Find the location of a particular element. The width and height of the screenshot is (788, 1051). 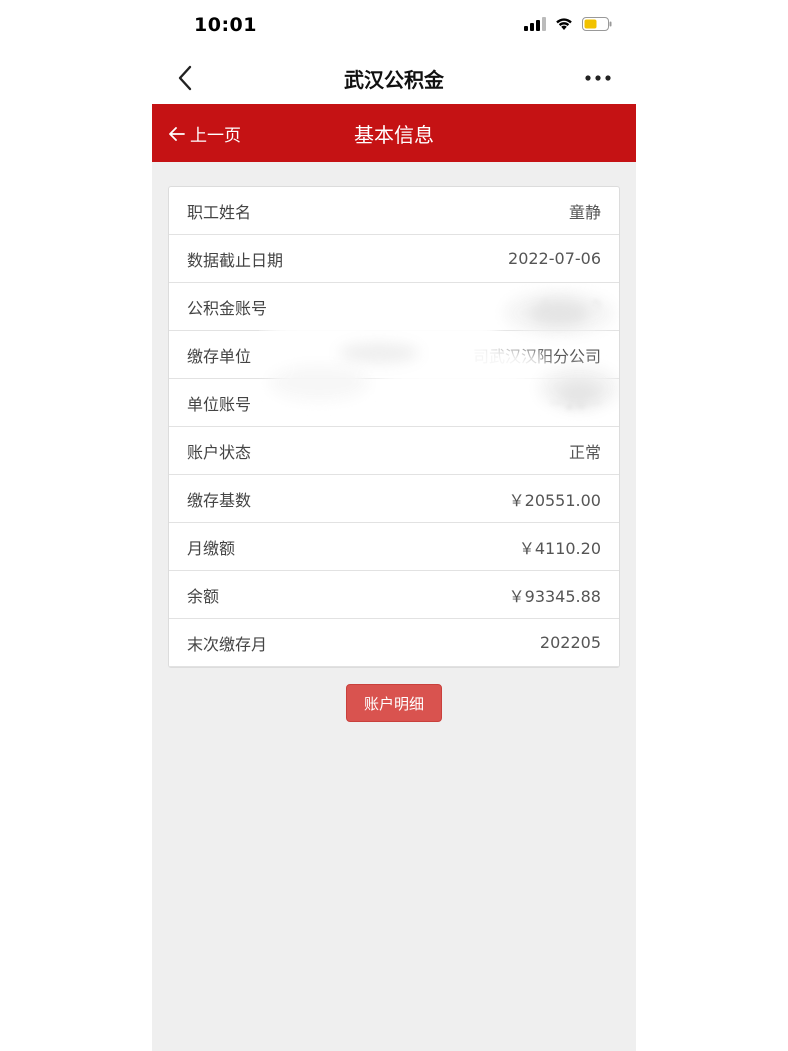

row-value: 司武汉汉阳分公司 is located at coordinates (536, 356).